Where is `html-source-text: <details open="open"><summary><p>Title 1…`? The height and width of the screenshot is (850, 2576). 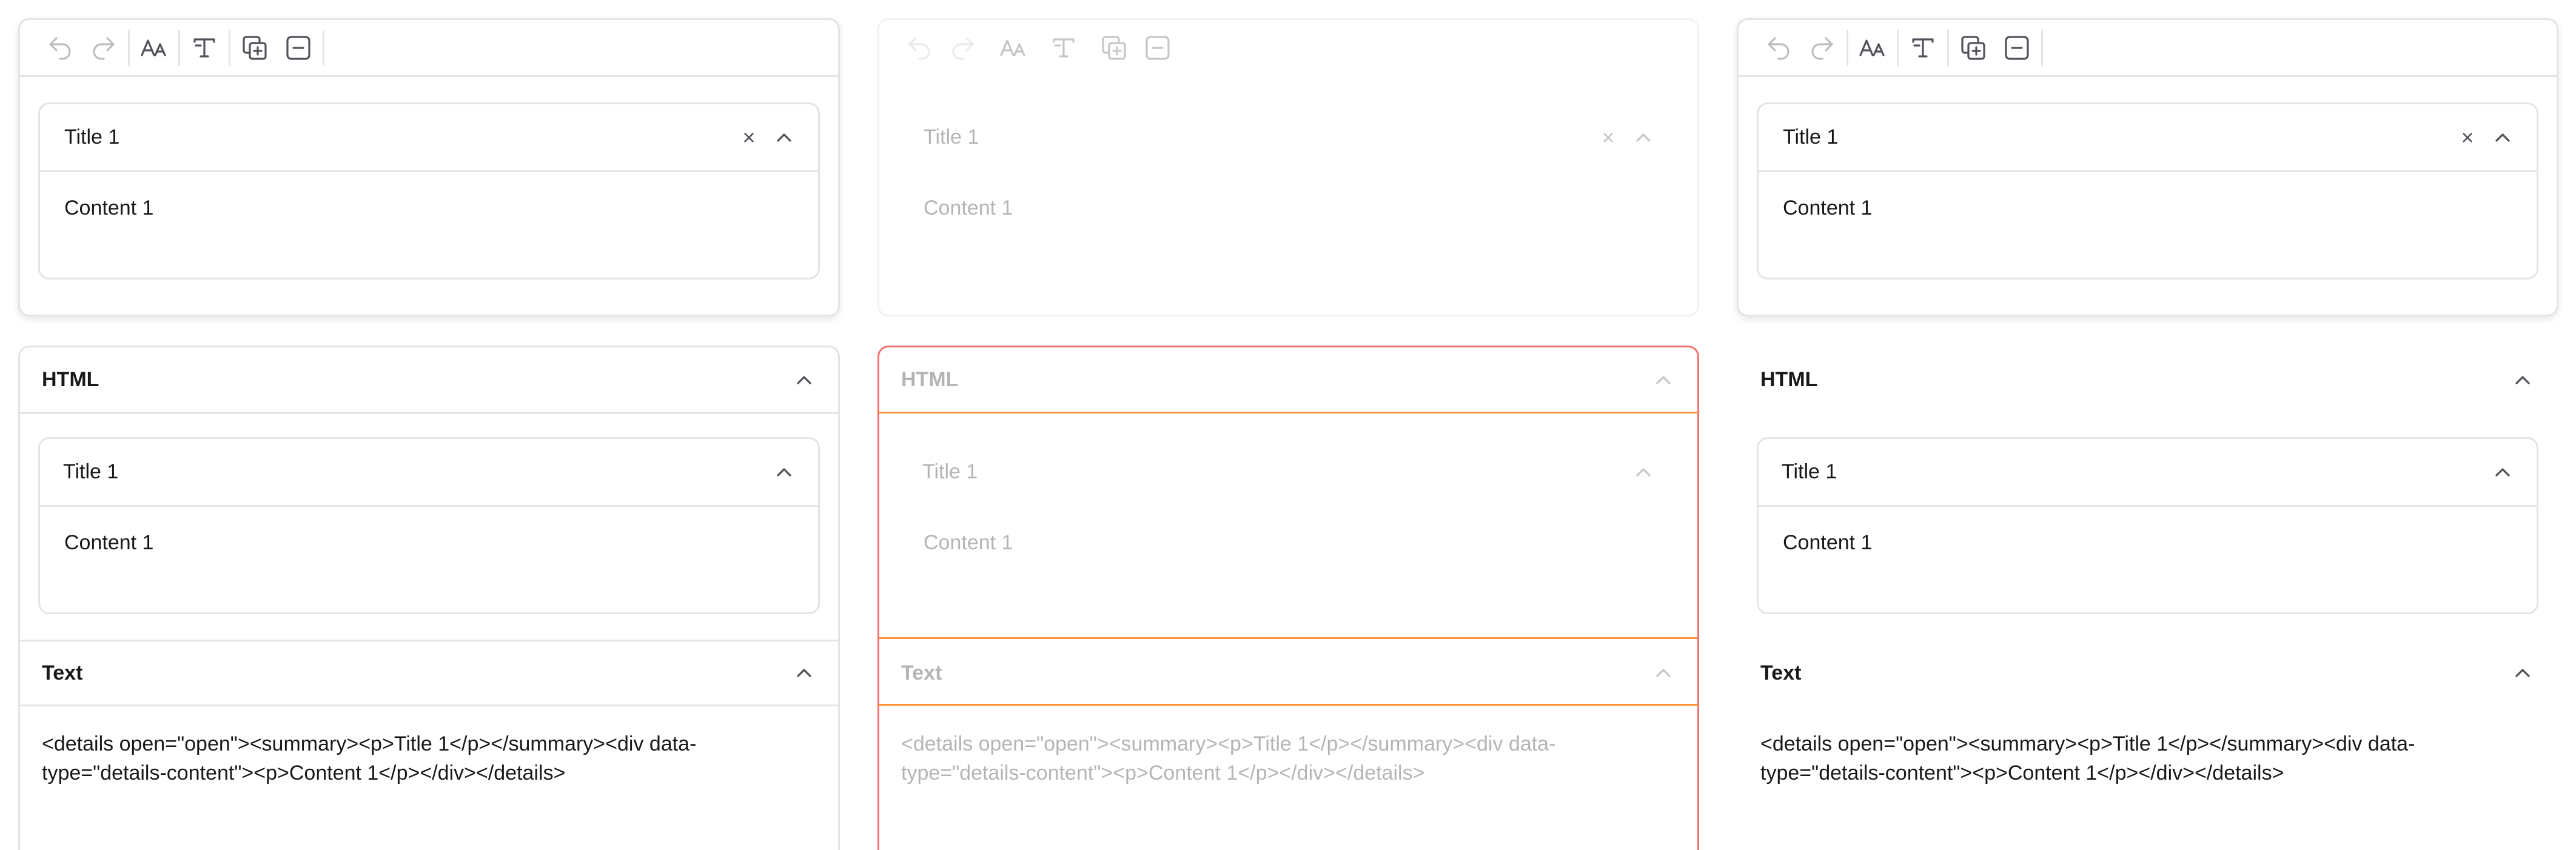
html-source-text: <details open="open"><summary><p>Title 1… is located at coordinates (369, 758).